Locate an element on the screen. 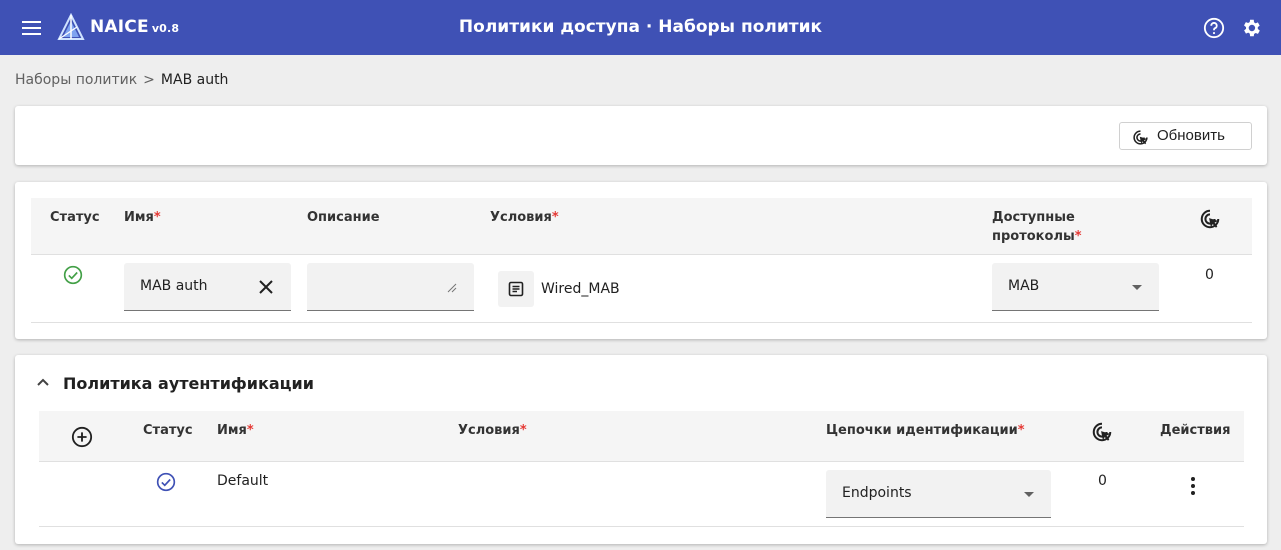 The height and width of the screenshot is (550, 1281). resize-handle-icon is located at coordinates (452, 288).